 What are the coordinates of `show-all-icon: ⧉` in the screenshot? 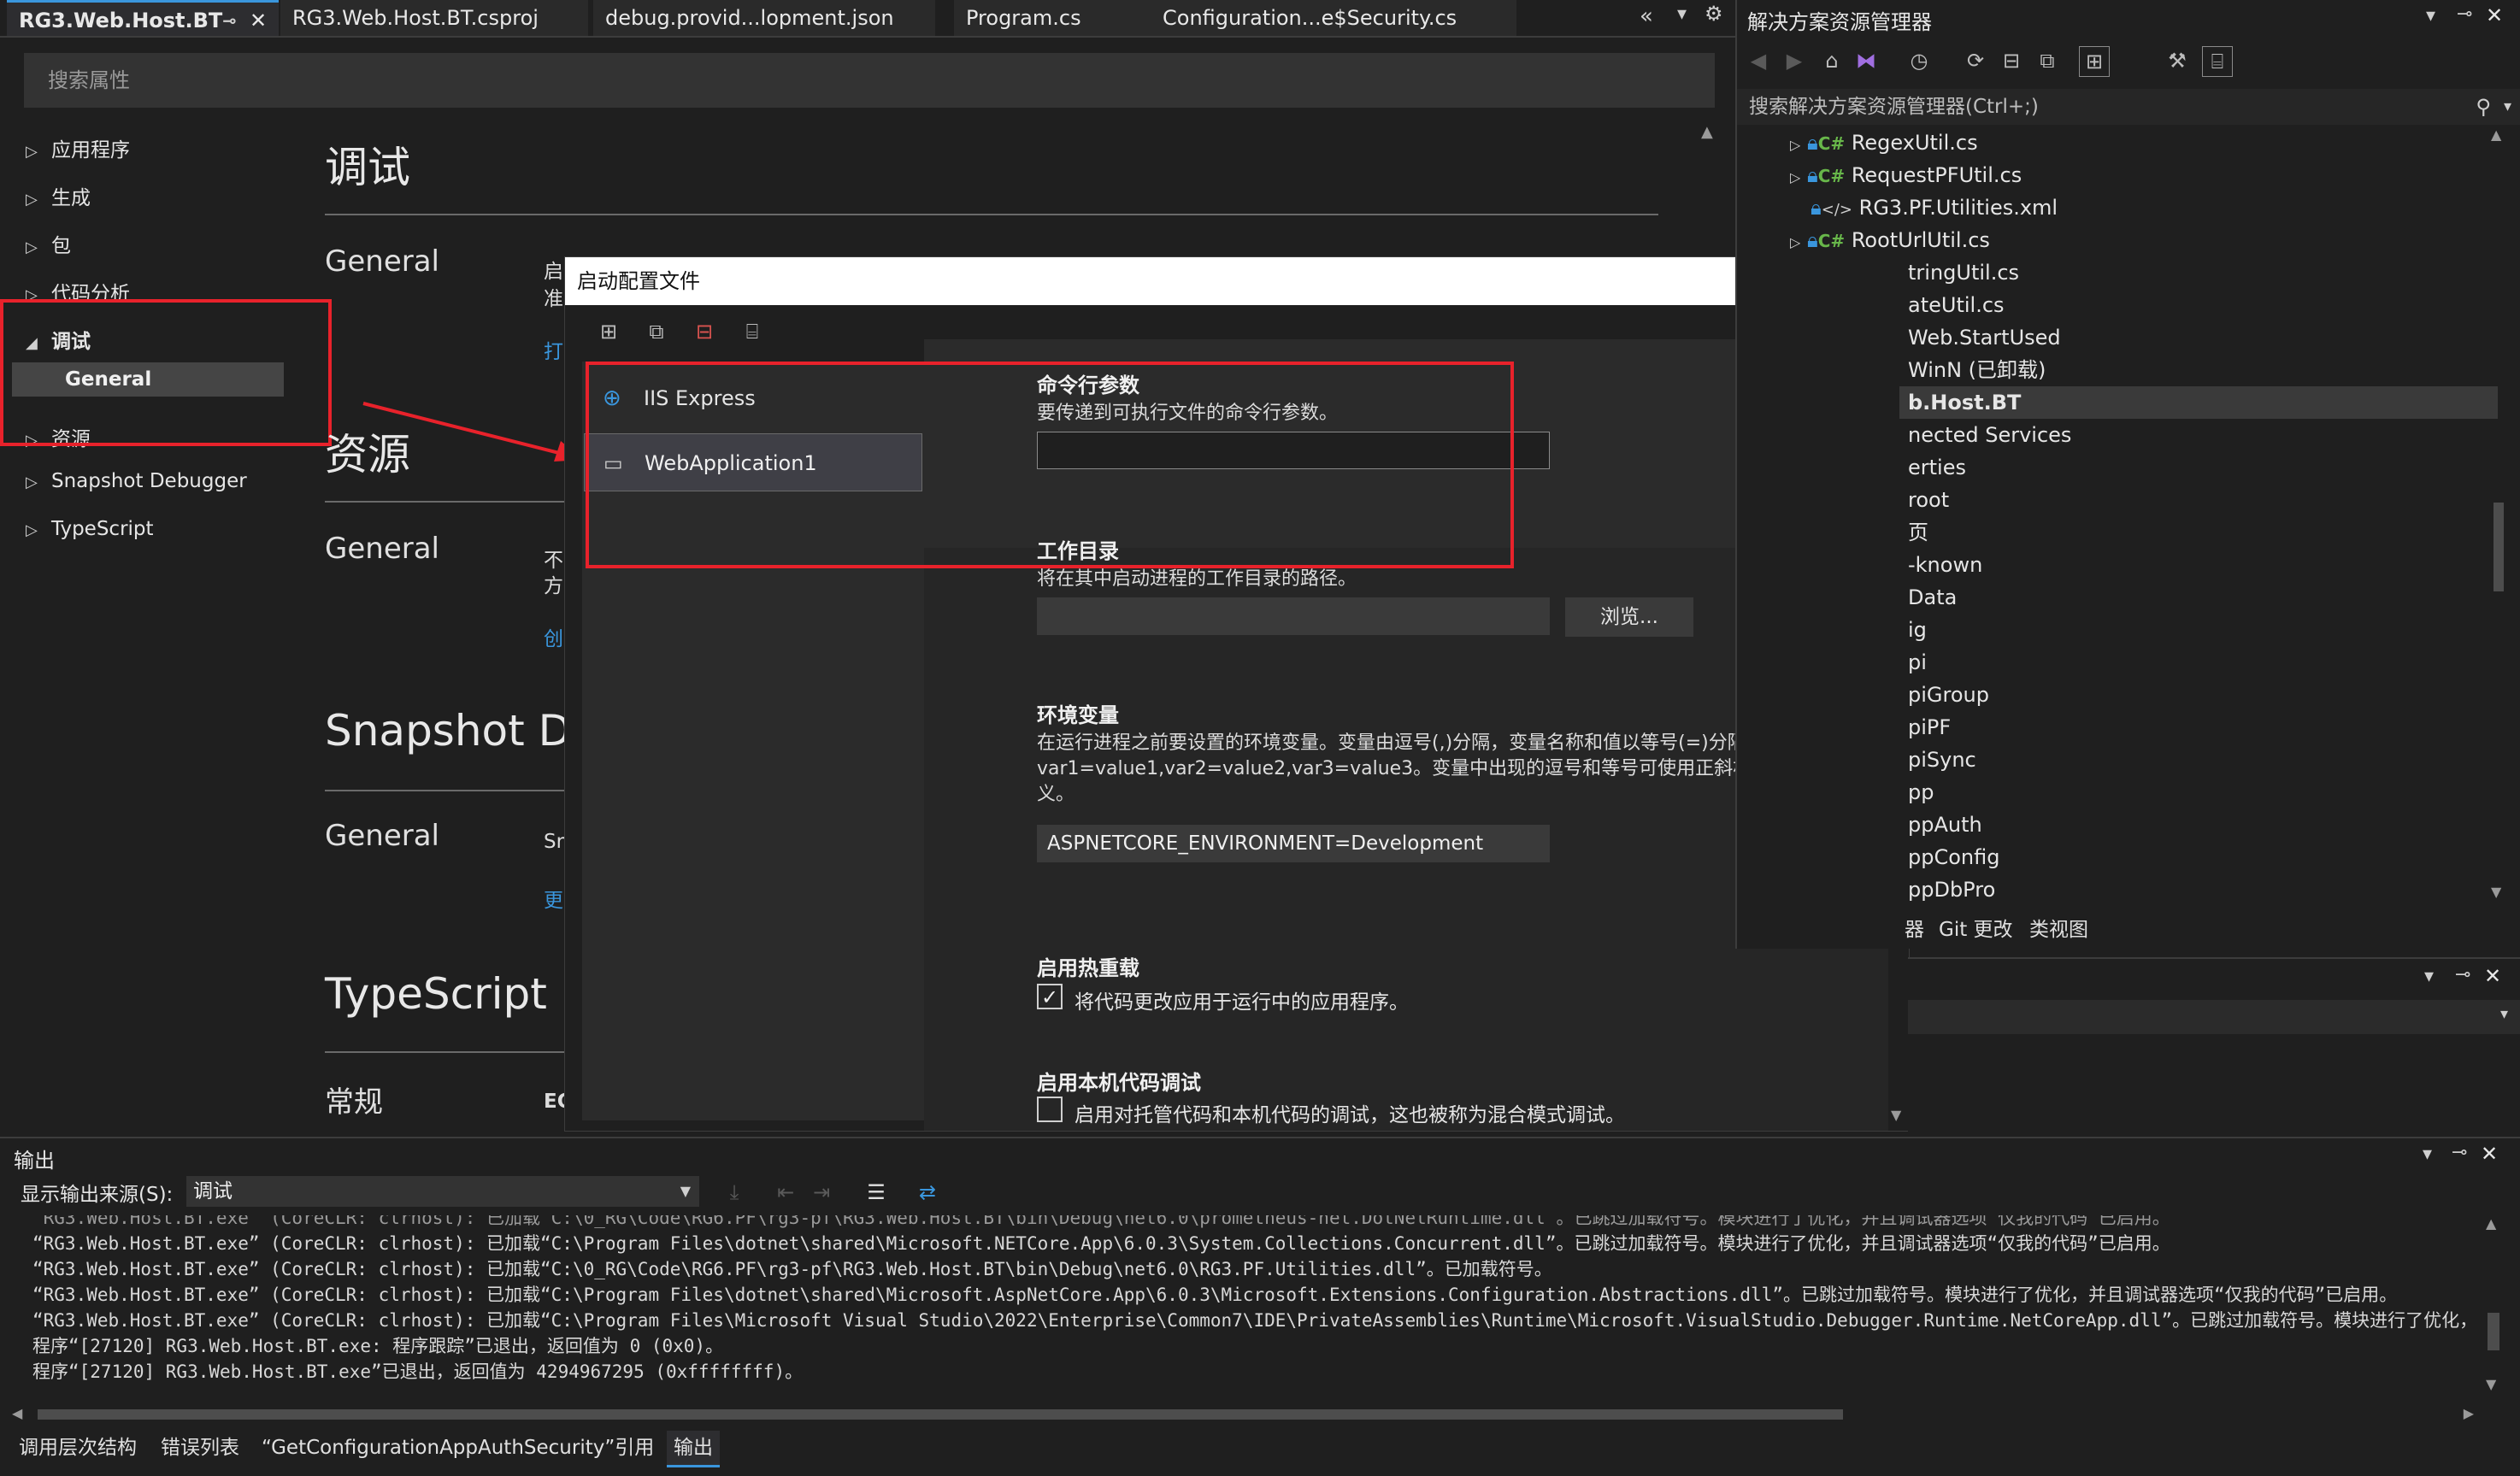 It's located at (2047, 60).